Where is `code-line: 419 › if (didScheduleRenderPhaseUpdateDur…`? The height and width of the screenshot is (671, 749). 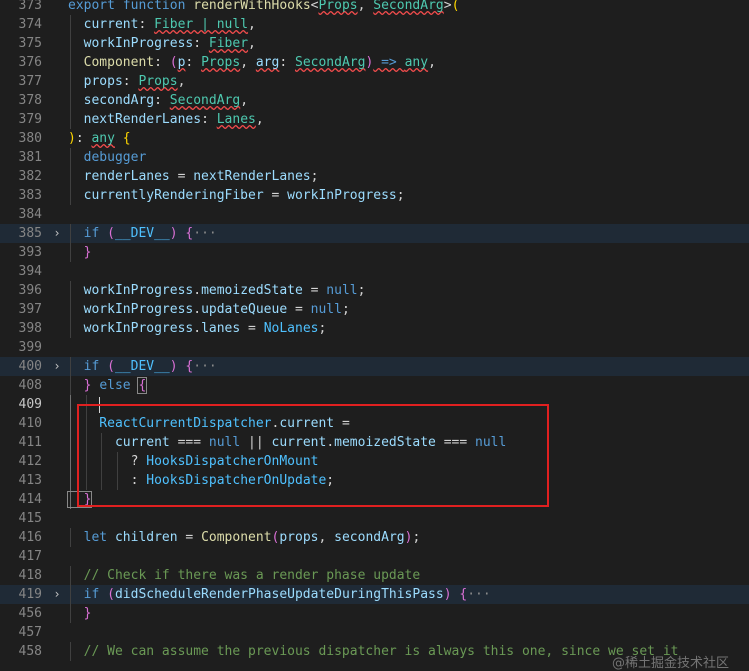 code-line: 419 › if (didScheduleRenderPhaseUpdateDur… is located at coordinates (374, 594).